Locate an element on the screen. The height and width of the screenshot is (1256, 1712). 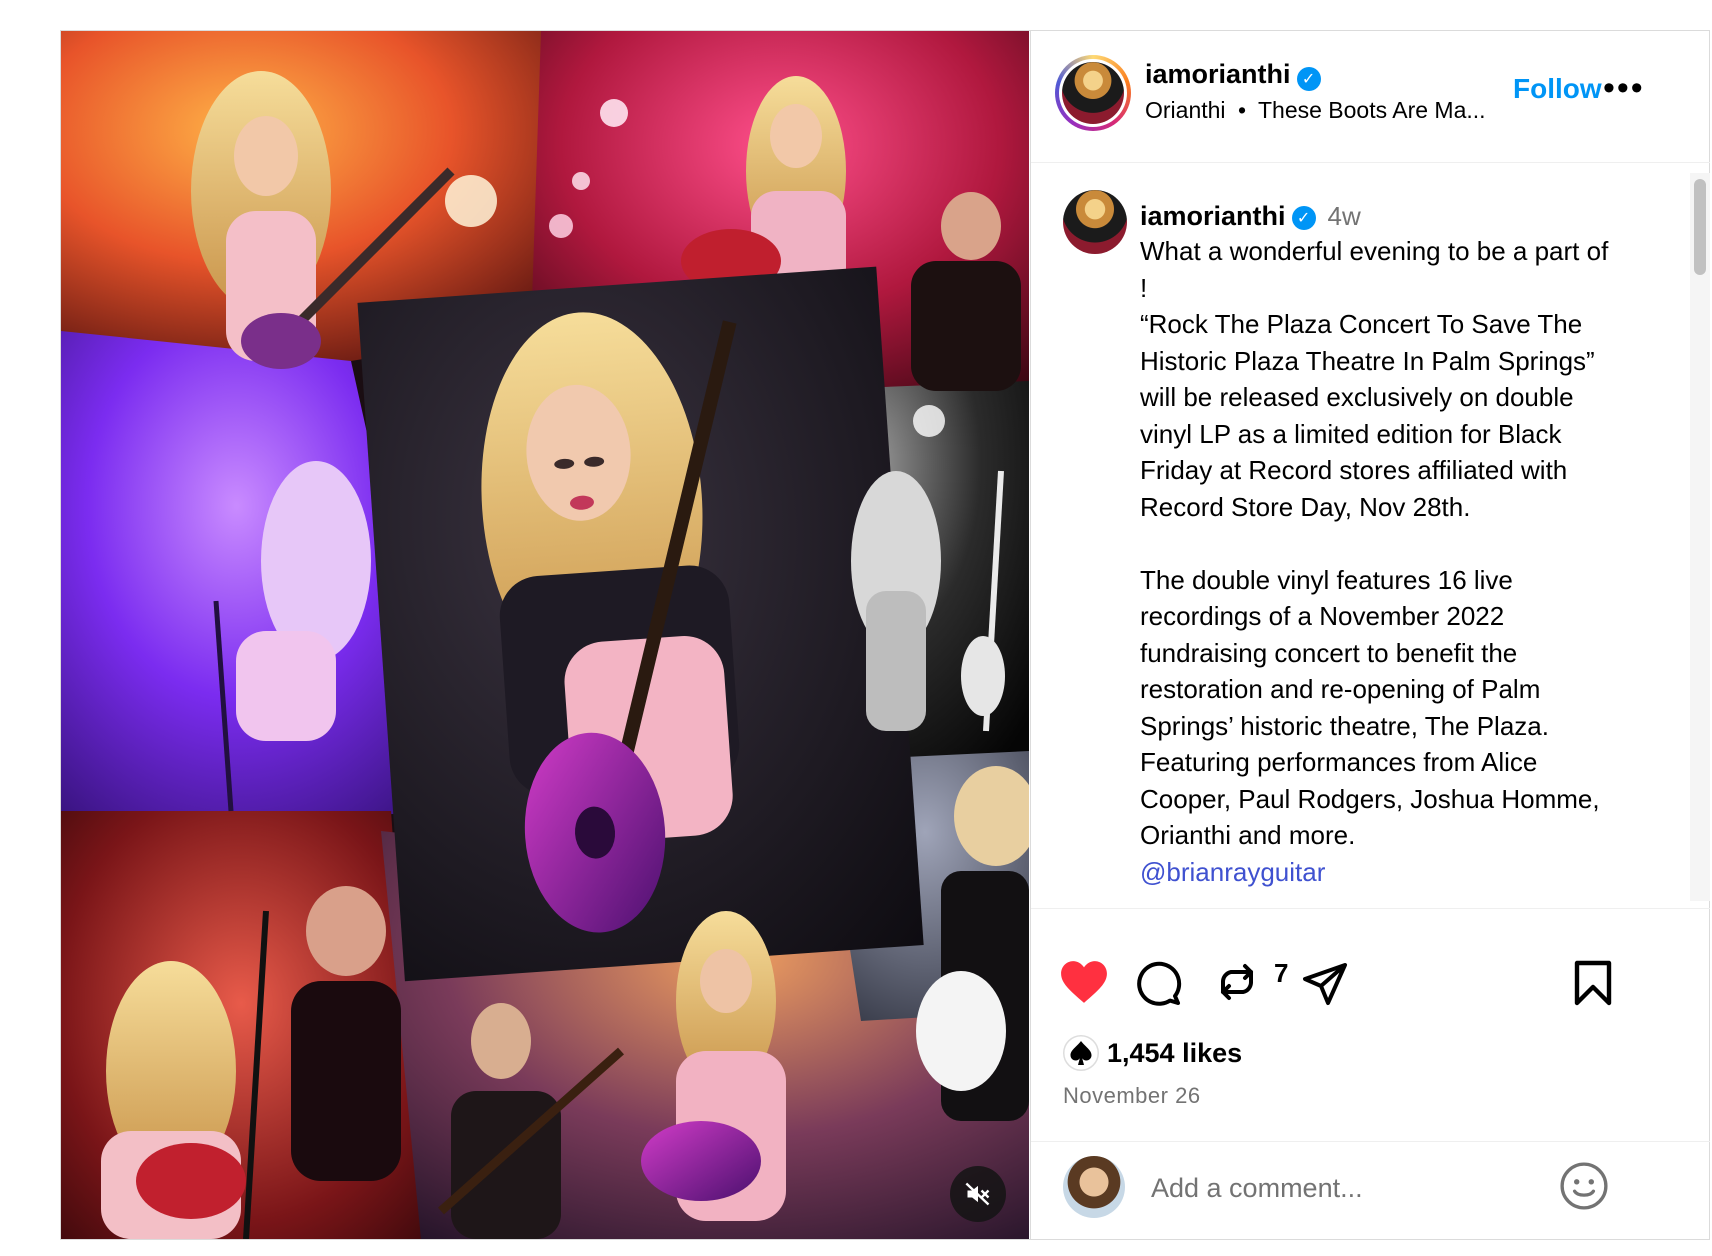
more-options-button: ••• is located at coordinates (1624, 88).